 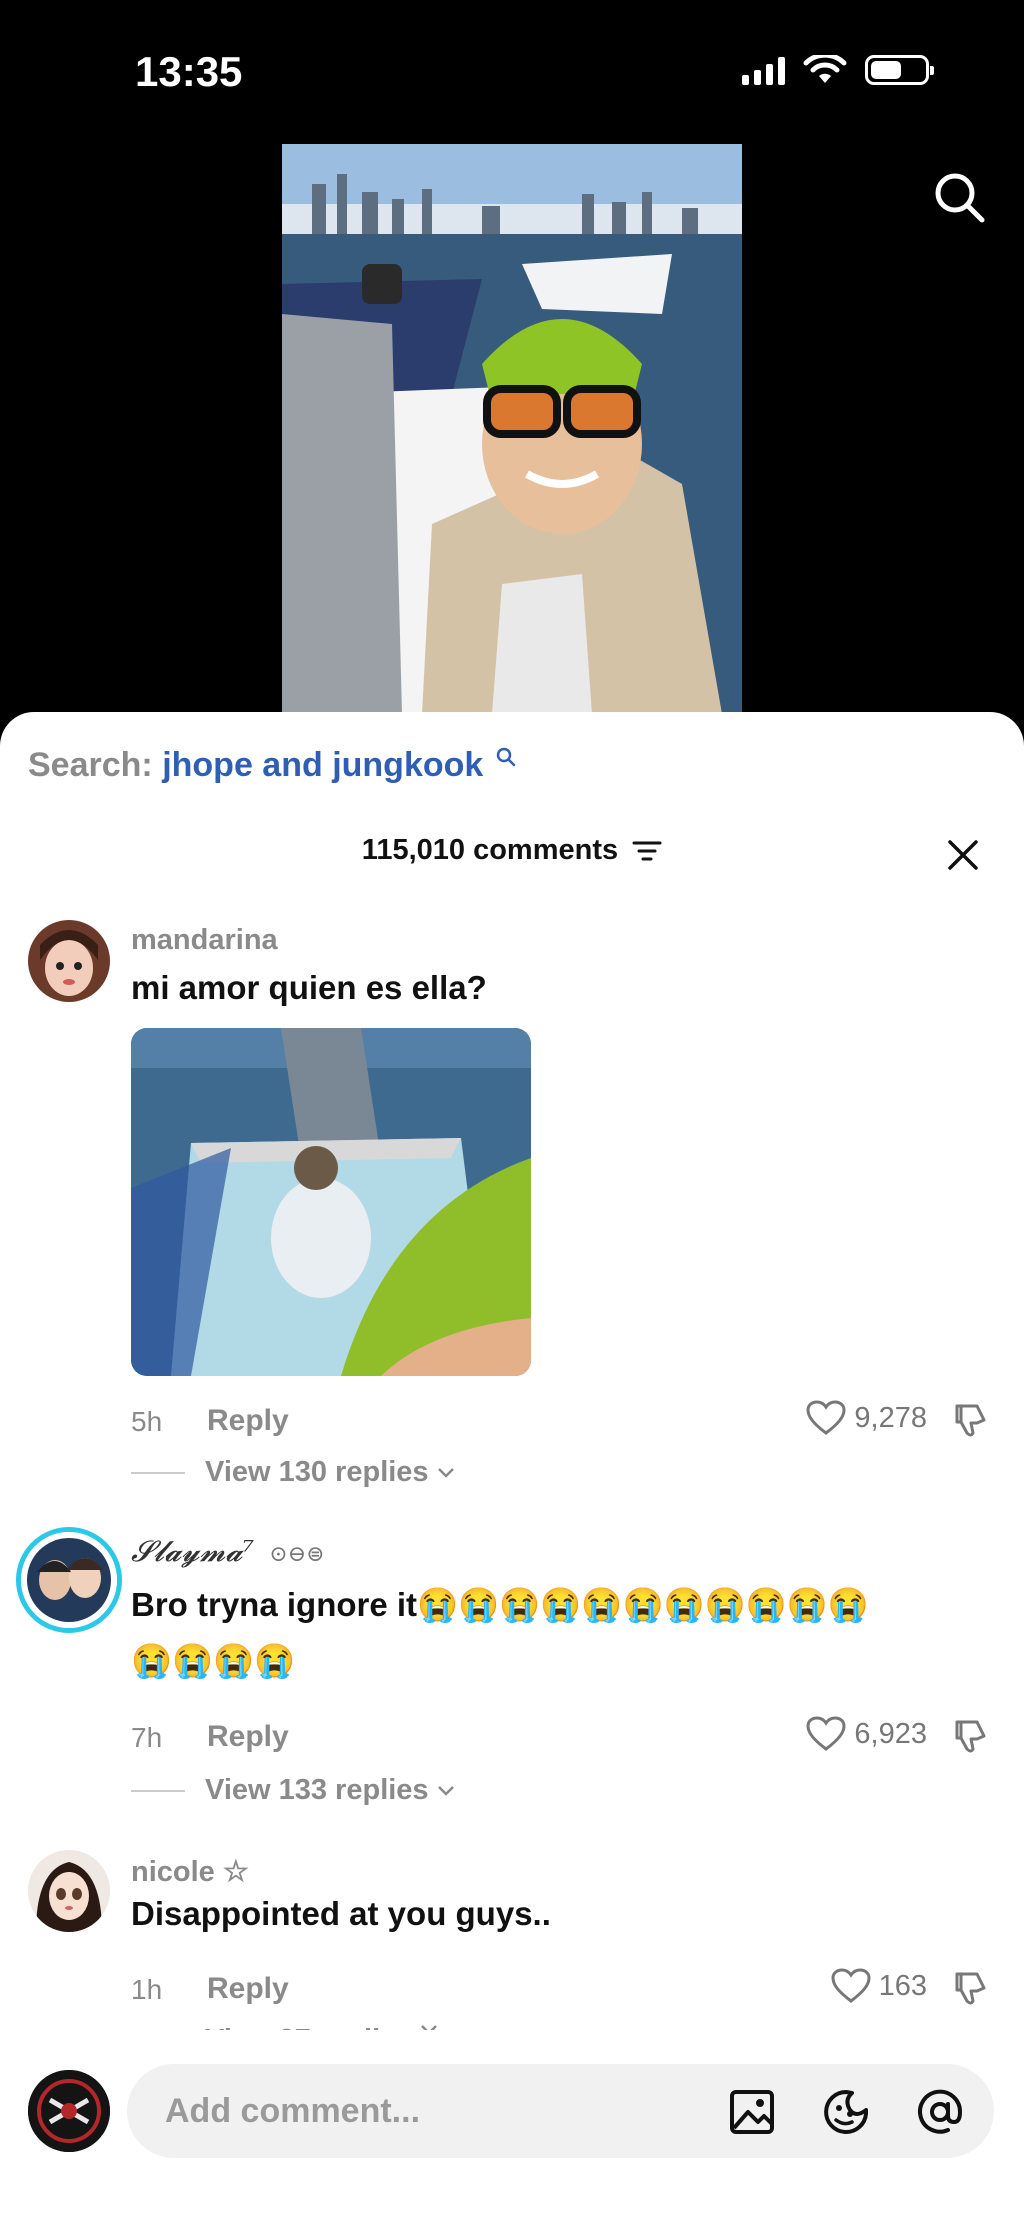 What do you see at coordinates (204, 940) in the screenshot?
I see `comment-username: mandarina` at bounding box center [204, 940].